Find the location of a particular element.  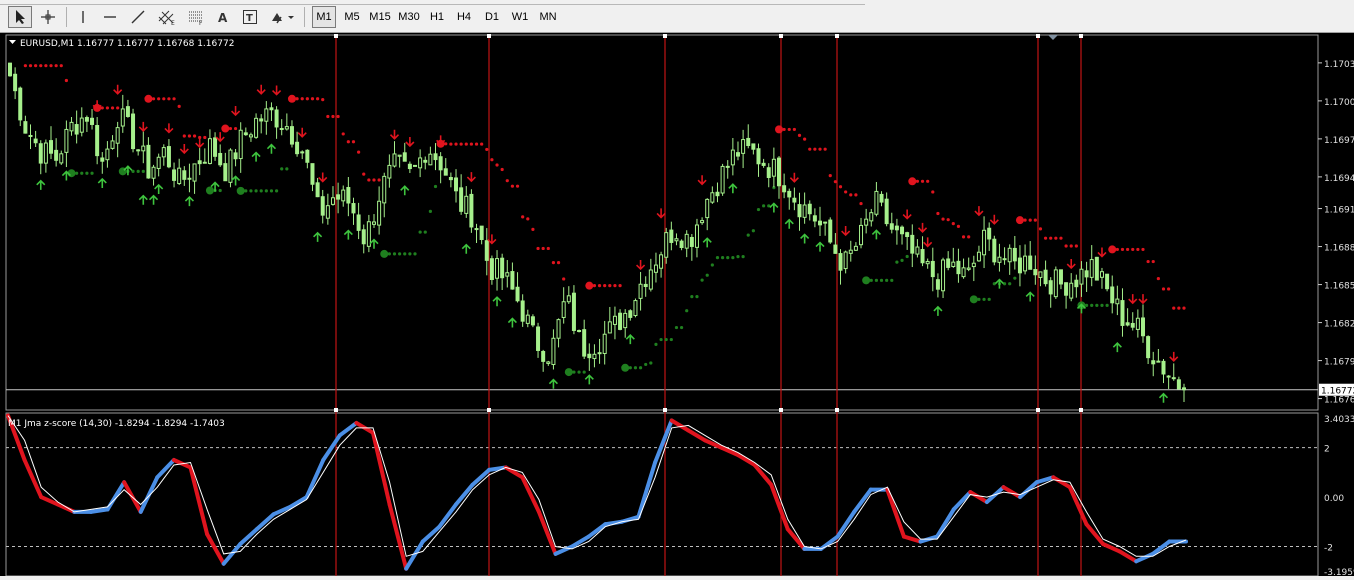

vertical-line-tool-button is located at coordinates (83, 17).